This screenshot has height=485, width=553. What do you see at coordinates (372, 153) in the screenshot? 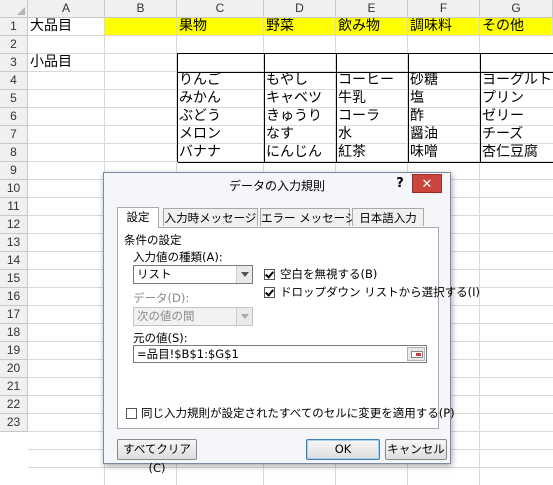
I see `item-cell: 紅茶` at bounding box center [372, 153].